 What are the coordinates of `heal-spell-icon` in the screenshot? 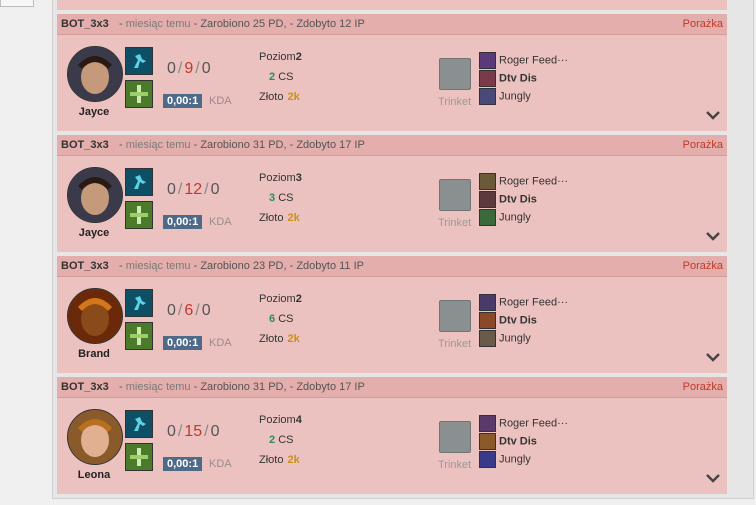 It's located at (139, 94).